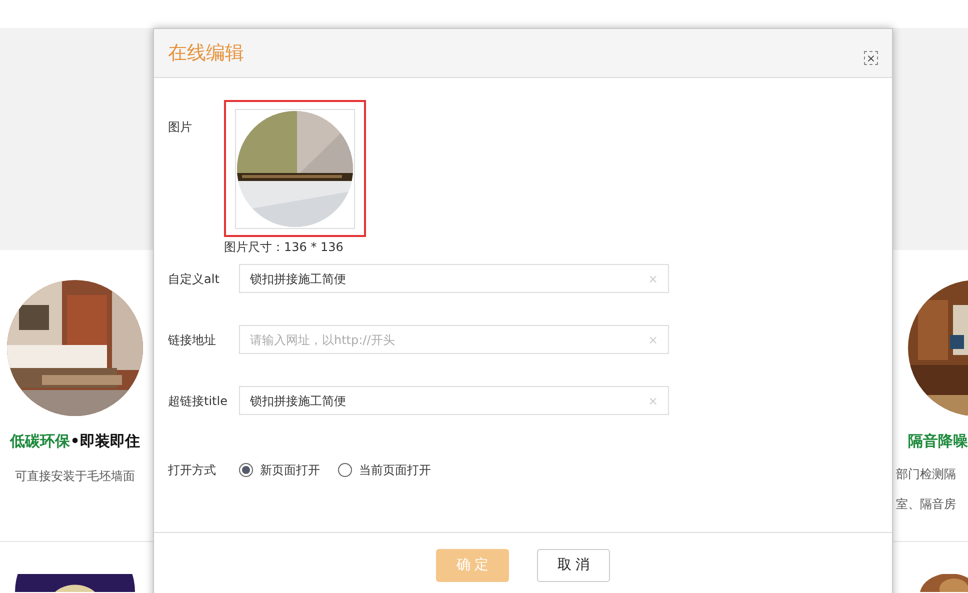 The height and width of the screenshot is (593, 968). What do you see at coordinates (926, 474) in the screenshot?
I see `feature-description: 部门检测隔` at bounding box center [926, 474].